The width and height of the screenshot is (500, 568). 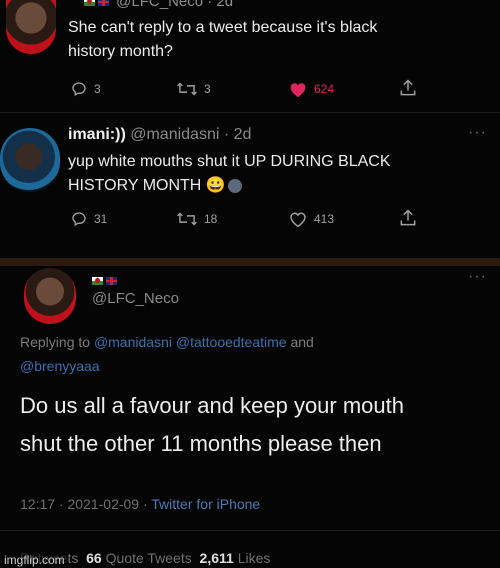 I want to click on tweet3-handle: @LFC_Neco, so click(x=135, y=298).